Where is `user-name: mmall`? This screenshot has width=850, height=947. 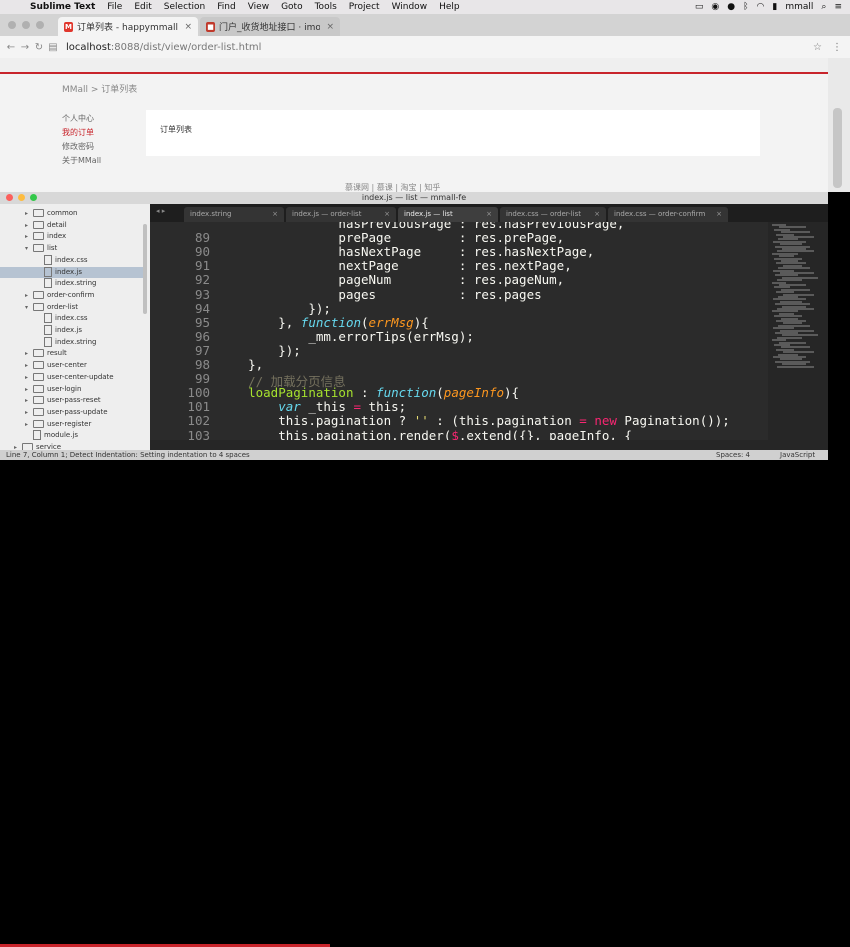 user-name: mmall is located at coordinates (799, 7).